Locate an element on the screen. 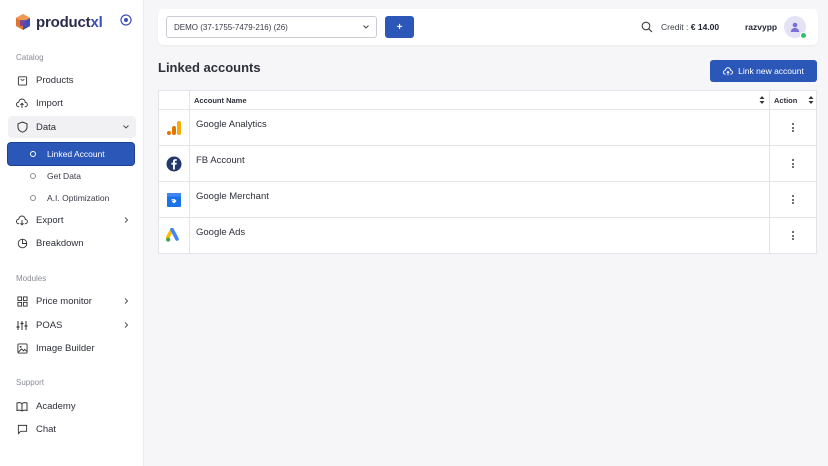 The height and width of the screenshot is (466, 828). table-header: Account Name Action is located at coordinates (487, 100).